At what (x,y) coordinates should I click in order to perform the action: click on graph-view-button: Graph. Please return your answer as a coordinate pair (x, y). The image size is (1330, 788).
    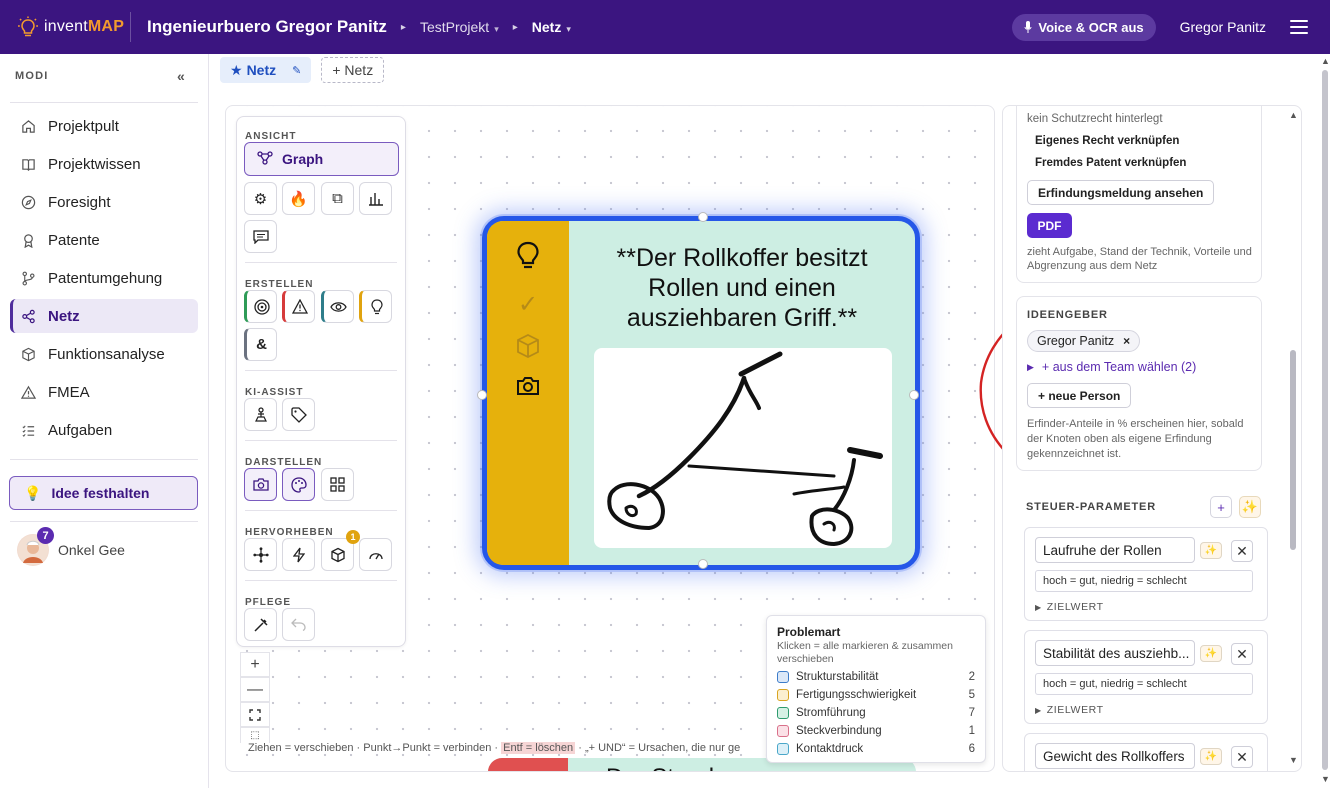
    Looking at the image, I should click on (321, 159).